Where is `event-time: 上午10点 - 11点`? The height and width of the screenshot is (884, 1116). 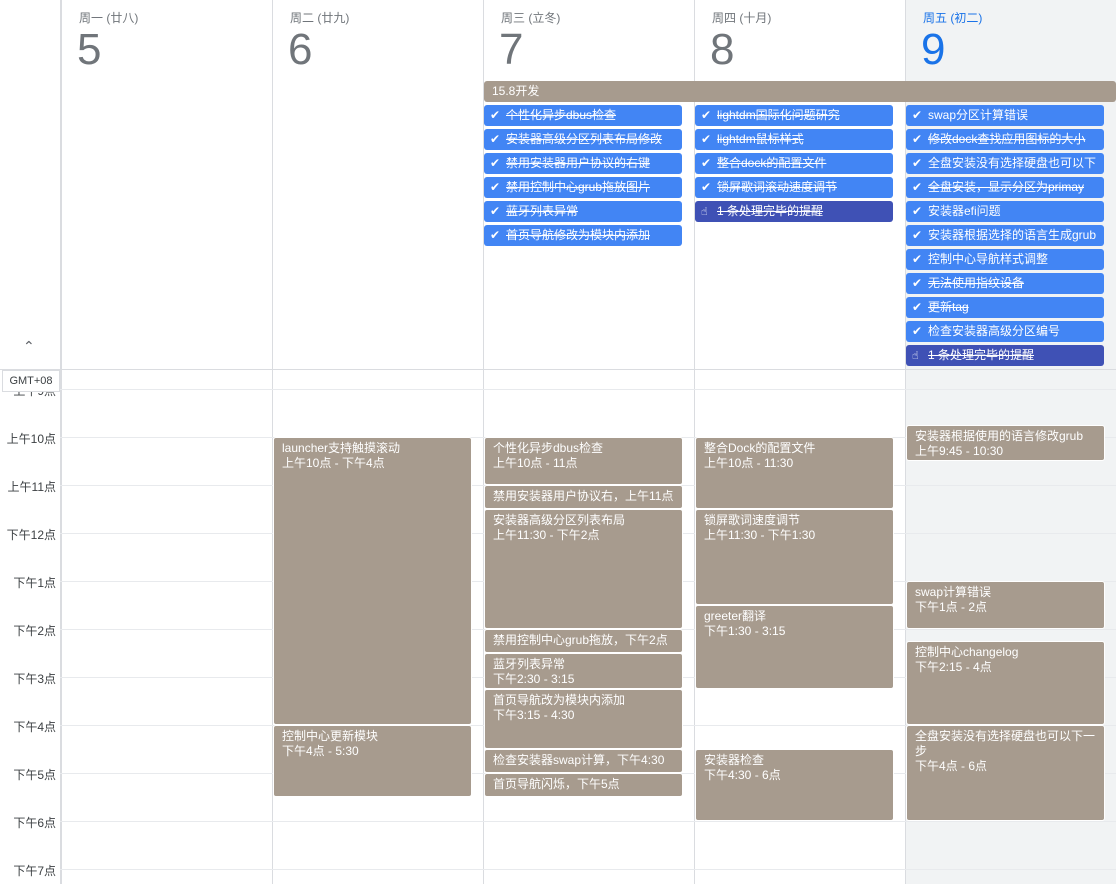 event-time: 上午10点 - 11点 is located at coordinates (535, 463).